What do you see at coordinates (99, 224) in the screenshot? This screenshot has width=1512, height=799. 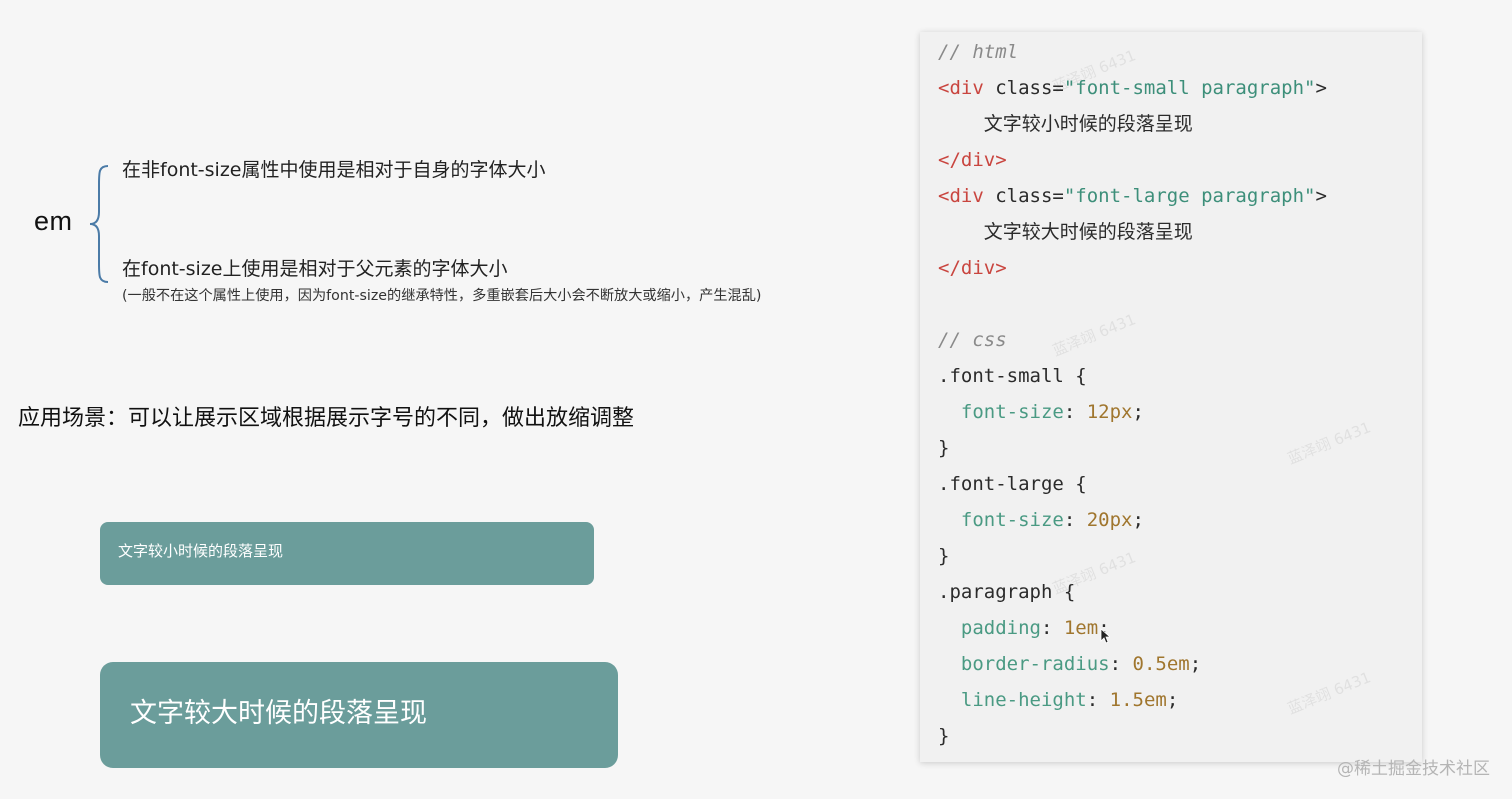 I see `curly-brace-icon` at bounding box center [99, 224].